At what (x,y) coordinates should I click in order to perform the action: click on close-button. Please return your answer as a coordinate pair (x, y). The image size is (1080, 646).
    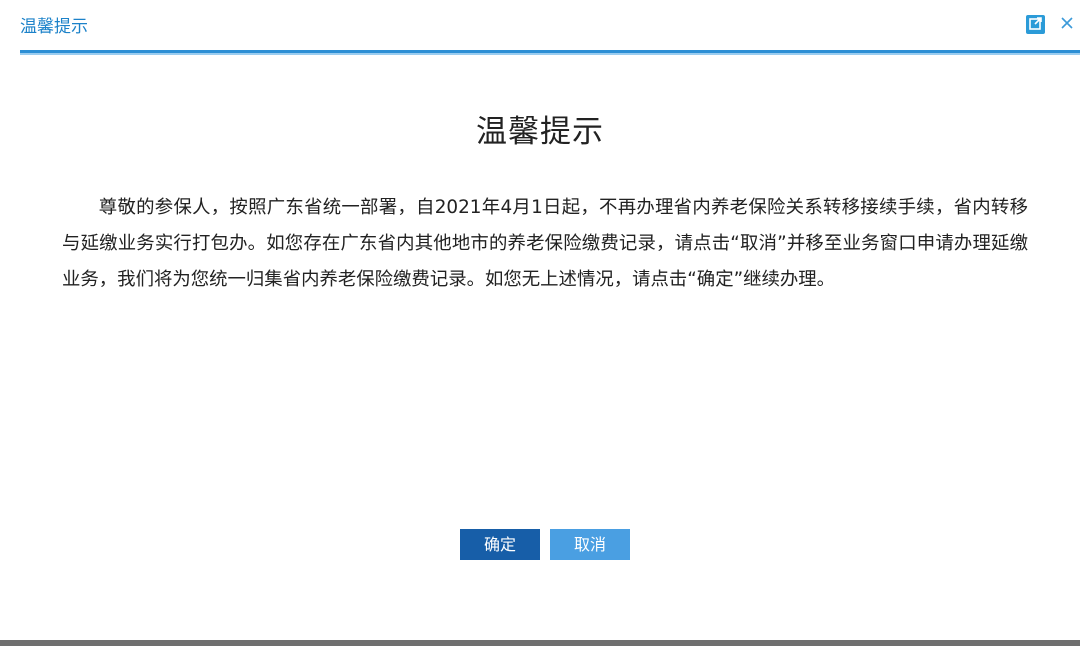
    Looking at the image, I should click on (1067, 24).